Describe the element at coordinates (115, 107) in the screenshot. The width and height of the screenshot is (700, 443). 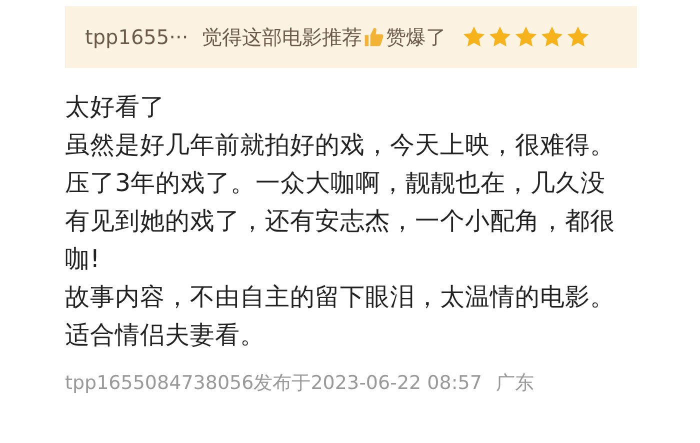
I see `review-title: 太好看了` at that location.